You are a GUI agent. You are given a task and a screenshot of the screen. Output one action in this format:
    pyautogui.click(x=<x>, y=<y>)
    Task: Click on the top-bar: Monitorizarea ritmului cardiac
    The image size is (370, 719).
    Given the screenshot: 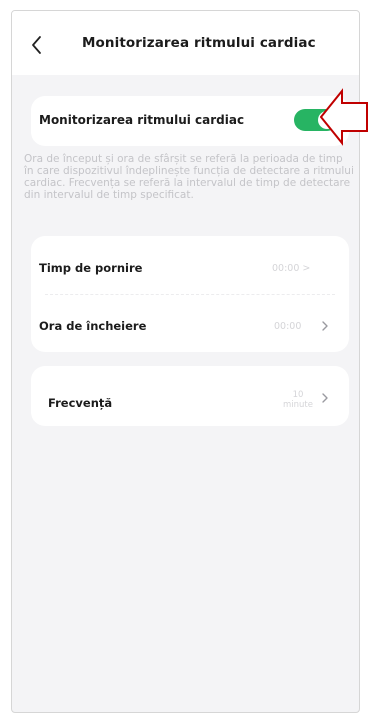 What is the action you would take?
    pyautogui.click(x=185, y=43)
    